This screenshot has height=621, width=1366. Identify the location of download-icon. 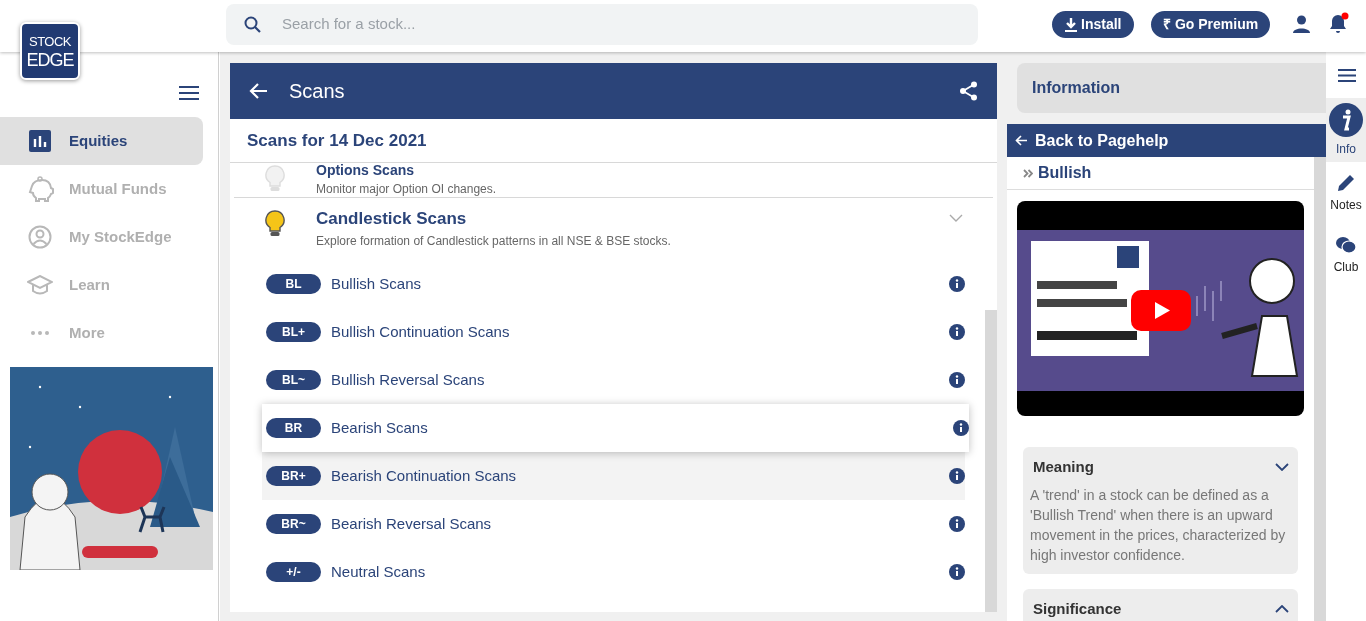
(1071, 24).